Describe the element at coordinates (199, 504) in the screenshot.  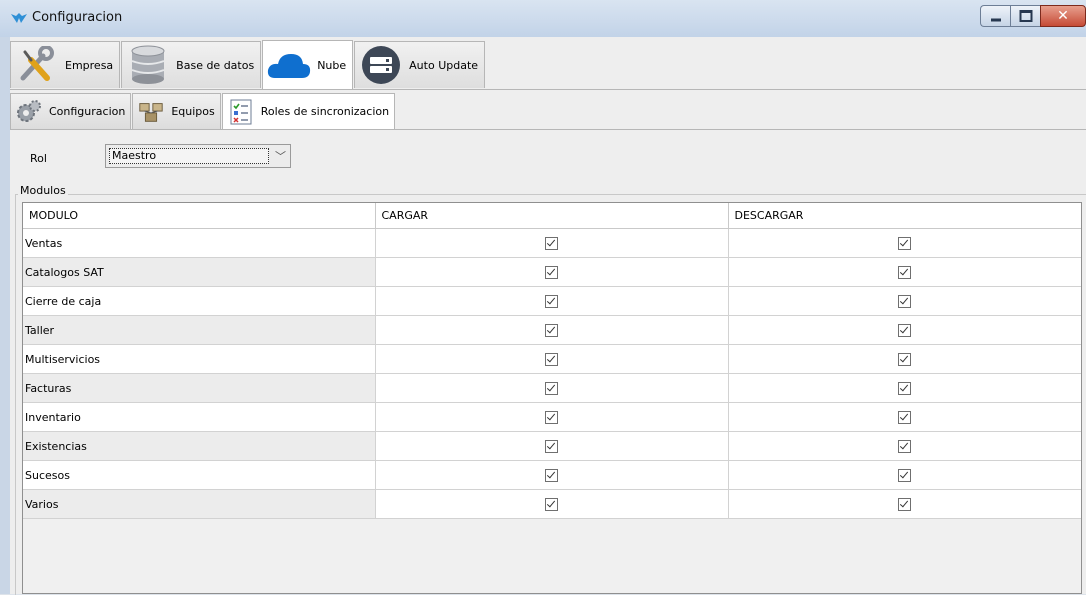
I see `modulo-cell: Varios` at that location.